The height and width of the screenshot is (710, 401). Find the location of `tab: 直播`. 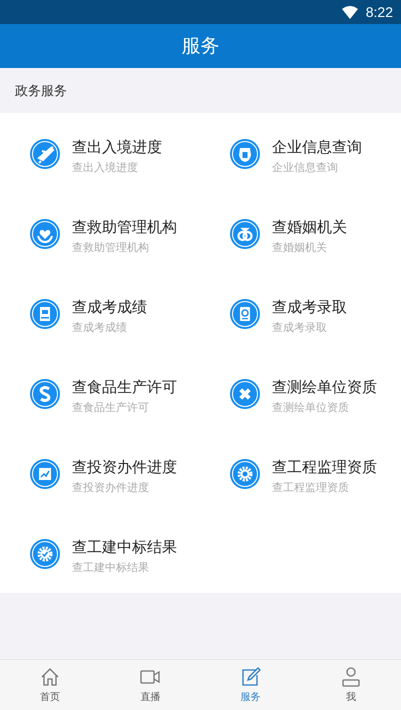

tab: 直播 is located at coordinates (150, 685).